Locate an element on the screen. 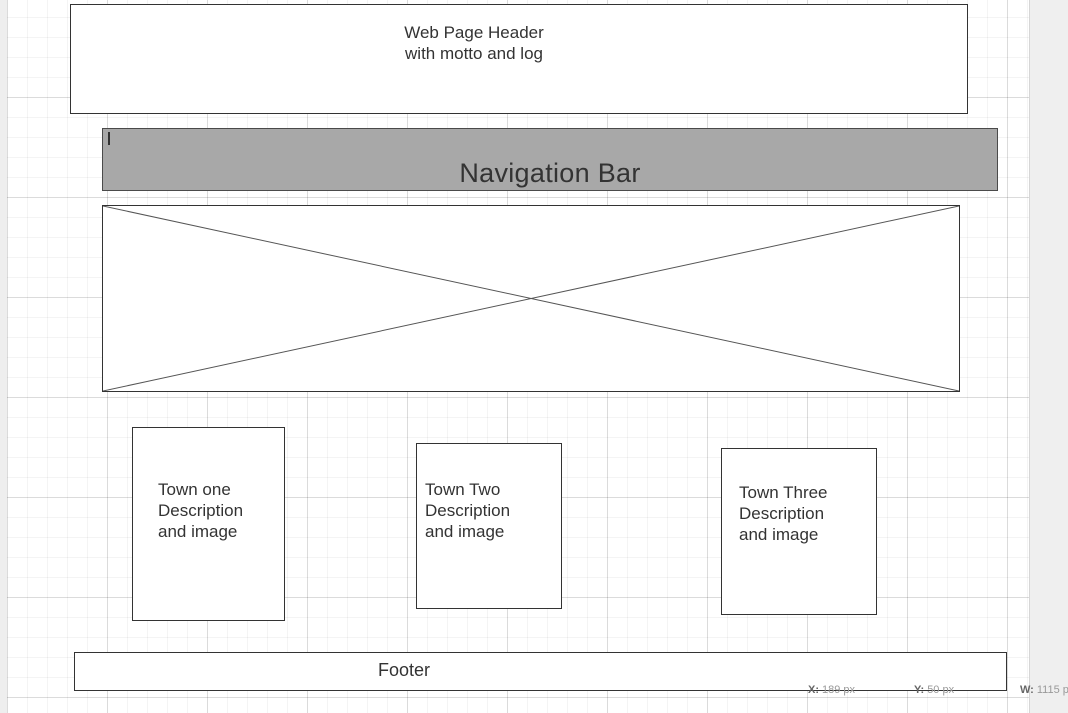  navigation-bar-shape: Navigation Bar is located at coordinates (550, 159).